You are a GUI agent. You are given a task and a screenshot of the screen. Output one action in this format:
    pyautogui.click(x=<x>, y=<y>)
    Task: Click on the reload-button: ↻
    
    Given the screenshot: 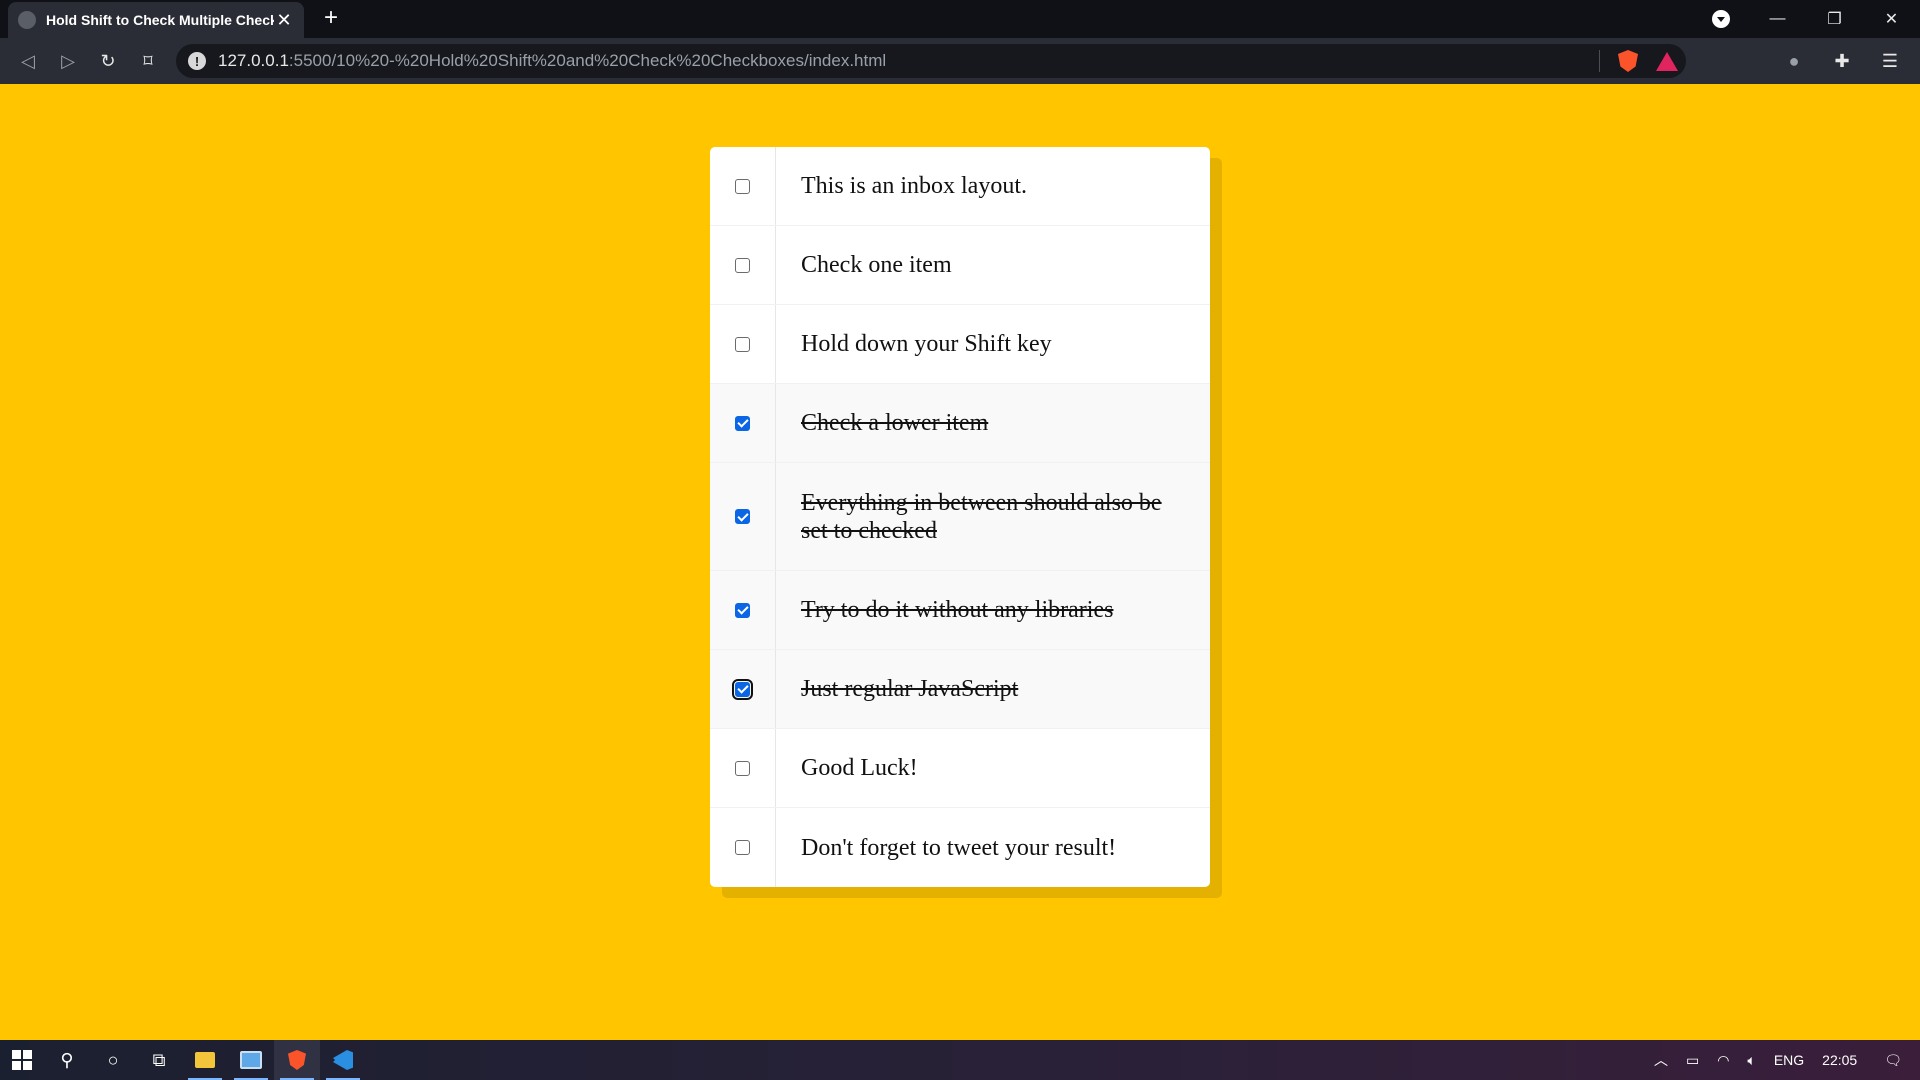 What is the action you would take?
    pyautogui.click(x=108, y=61)
    